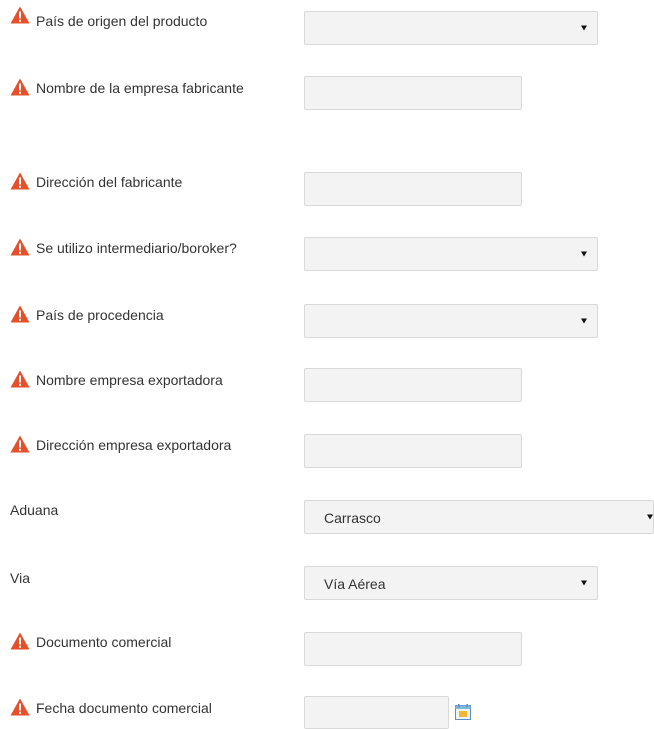 The image size is (654, 729). What do you see at coordinates (355, 584) in the screenshot?
I see `select-value: Vía Aérea` at bounding box center [355, 584].